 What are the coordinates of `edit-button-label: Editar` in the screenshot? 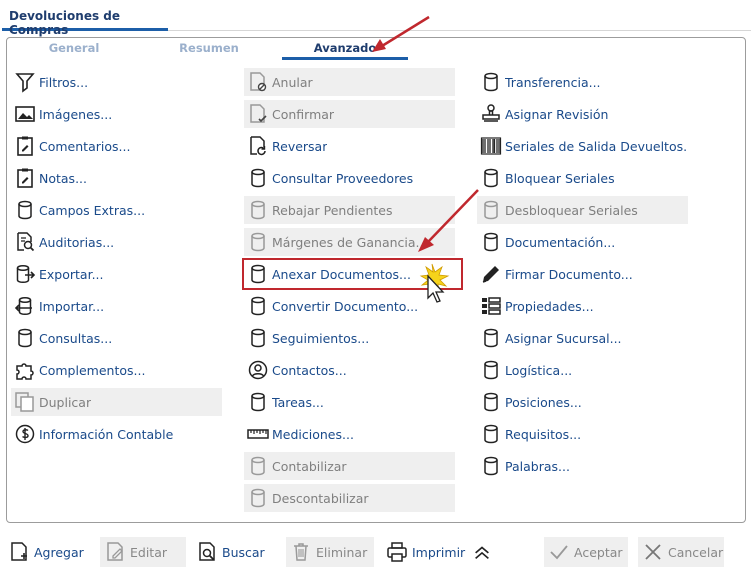 It's located at (149, 552).